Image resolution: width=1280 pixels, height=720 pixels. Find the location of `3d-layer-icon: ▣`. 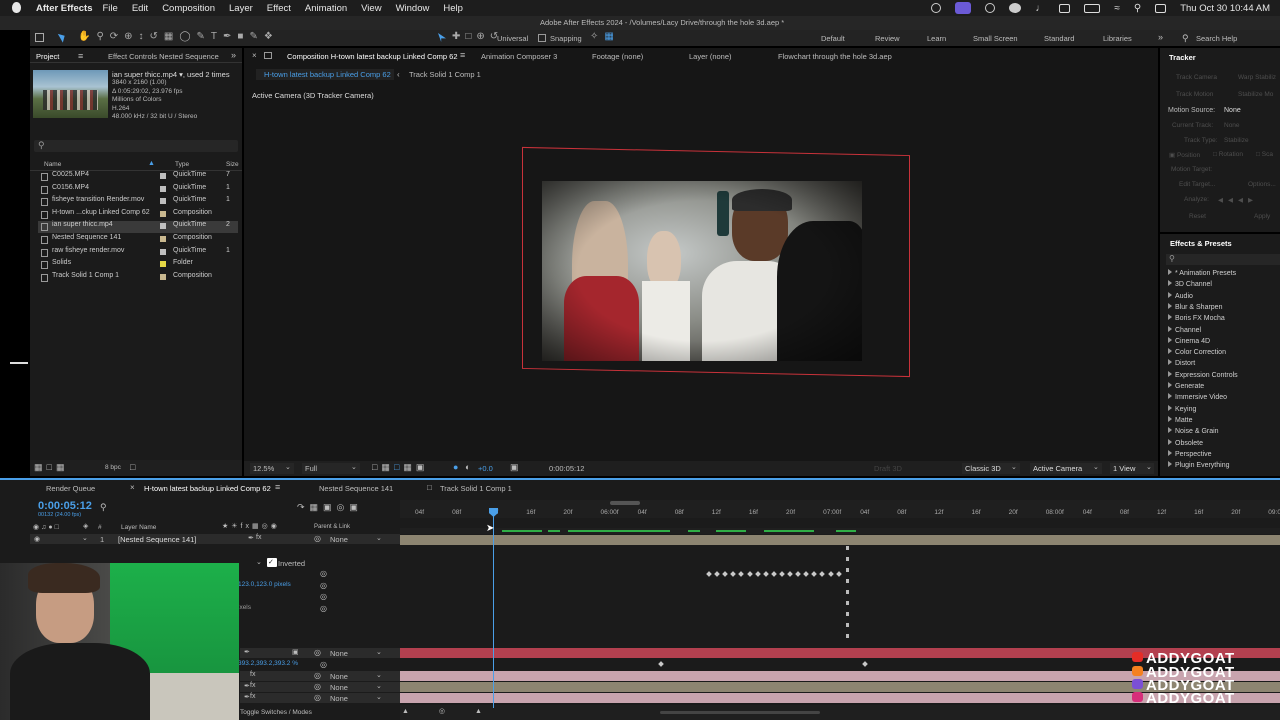

3d-layer-icon: ▣ is located at coordinates (295, 652).